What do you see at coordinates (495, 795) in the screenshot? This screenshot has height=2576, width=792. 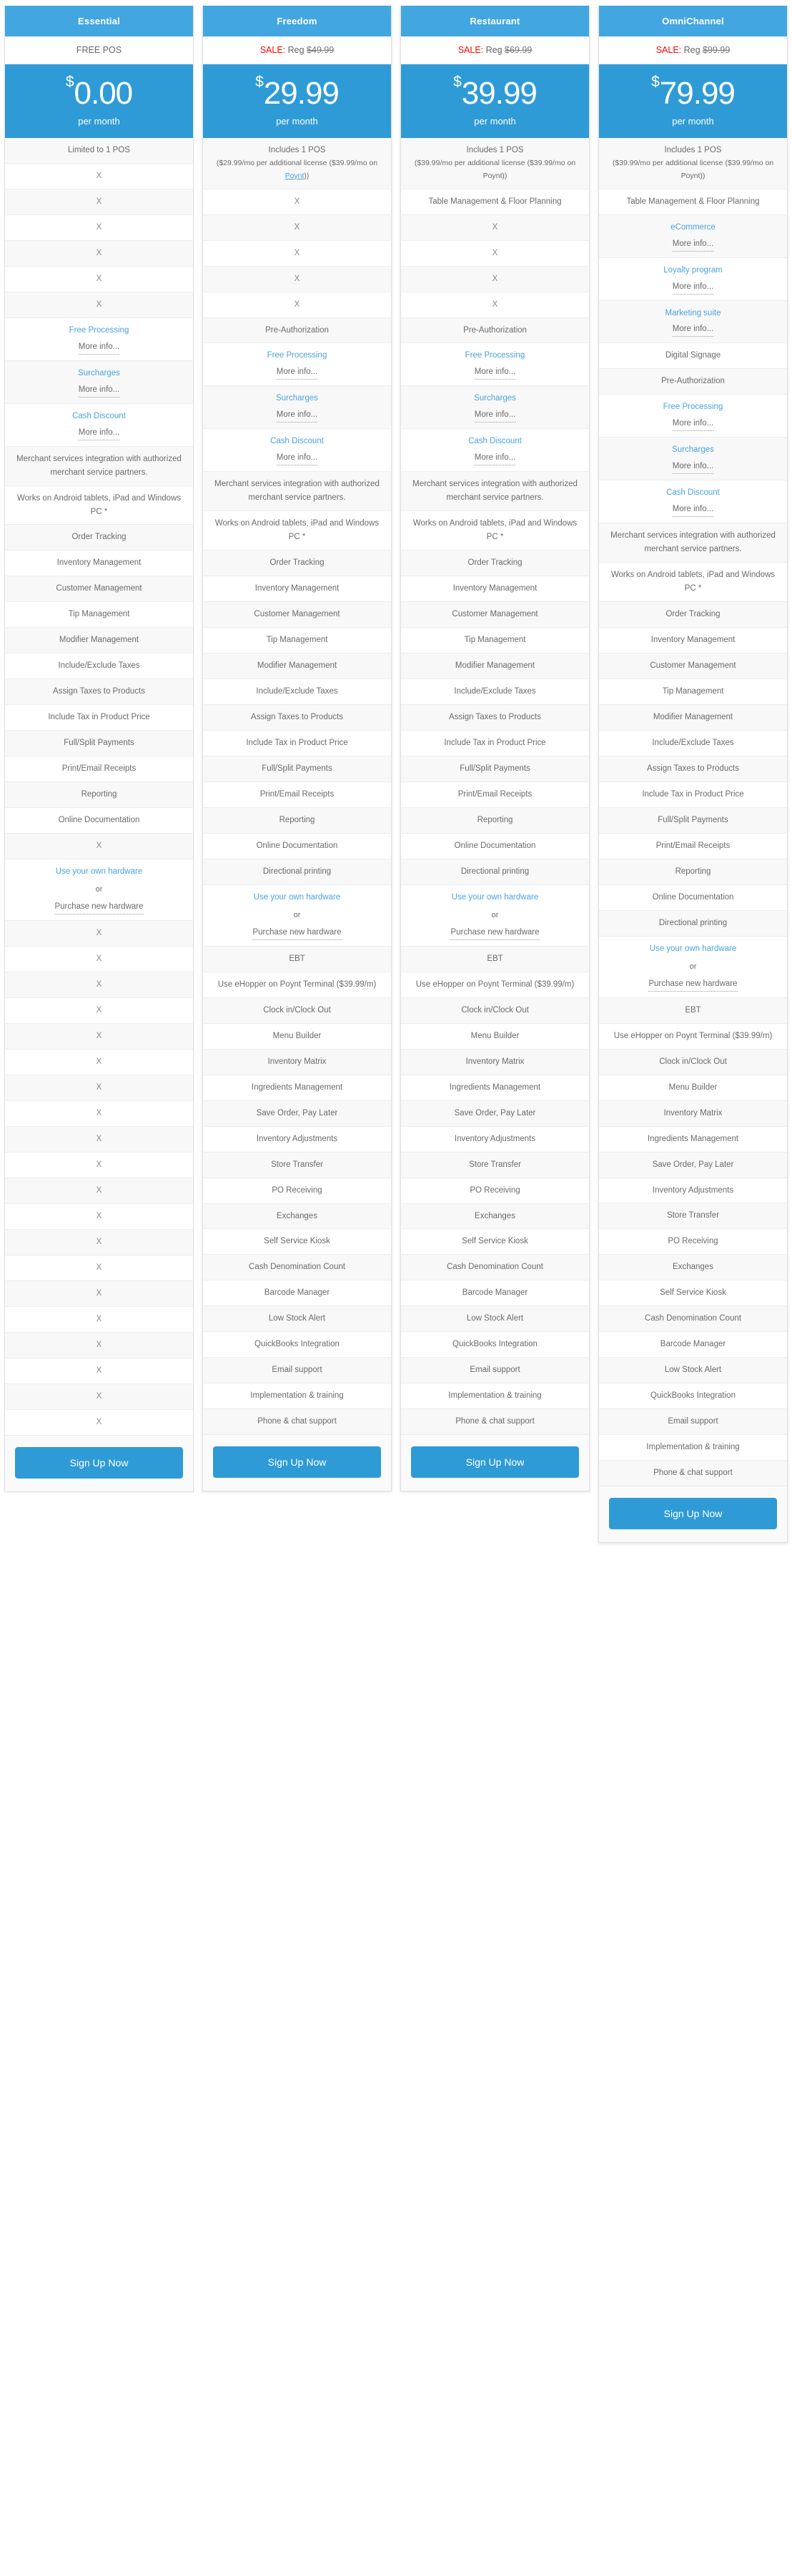 I see `feature-cell: Print/Email Receipts` at bounding box center [495, 795].